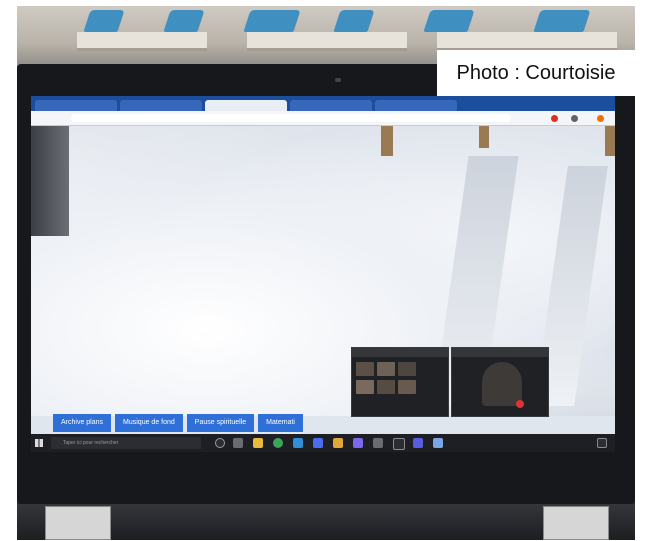 The height and width of the screenshot is (541, 652). I want to click on cortana-icon, so click(220, 443).